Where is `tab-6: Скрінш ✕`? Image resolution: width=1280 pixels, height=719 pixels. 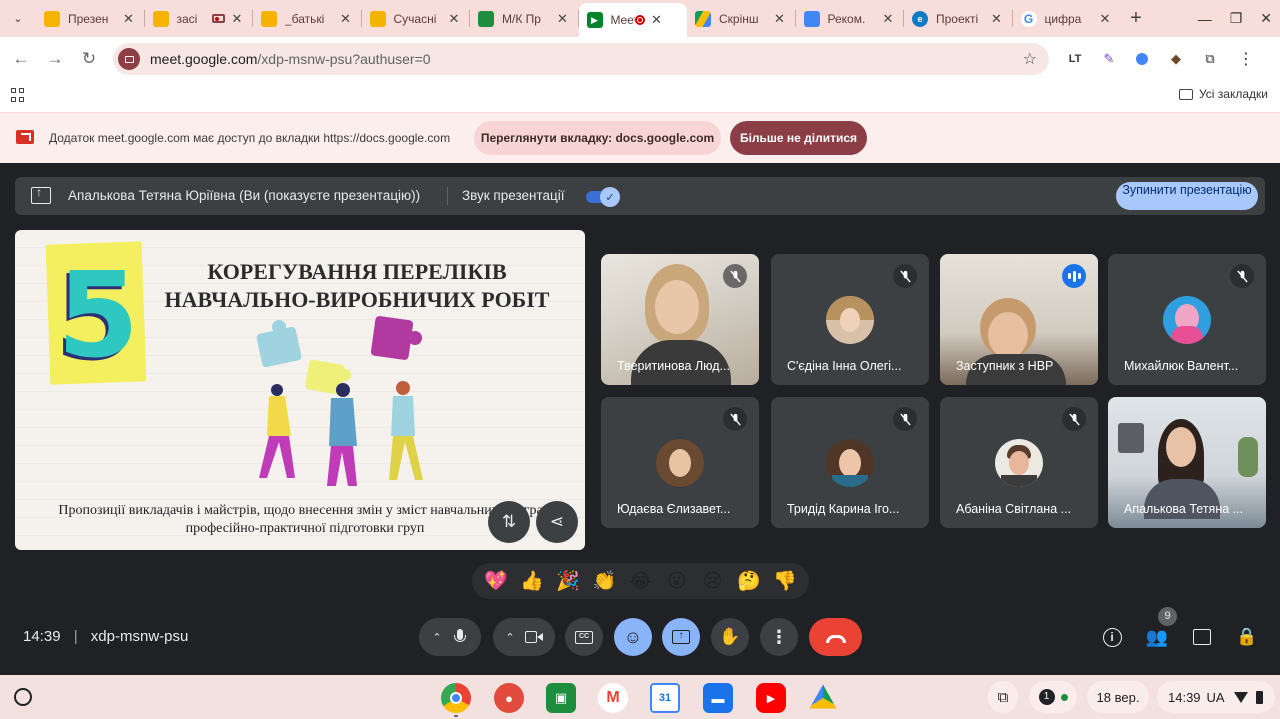
tab-6: Скрінш ✕ is located at coordinates (741, 18).